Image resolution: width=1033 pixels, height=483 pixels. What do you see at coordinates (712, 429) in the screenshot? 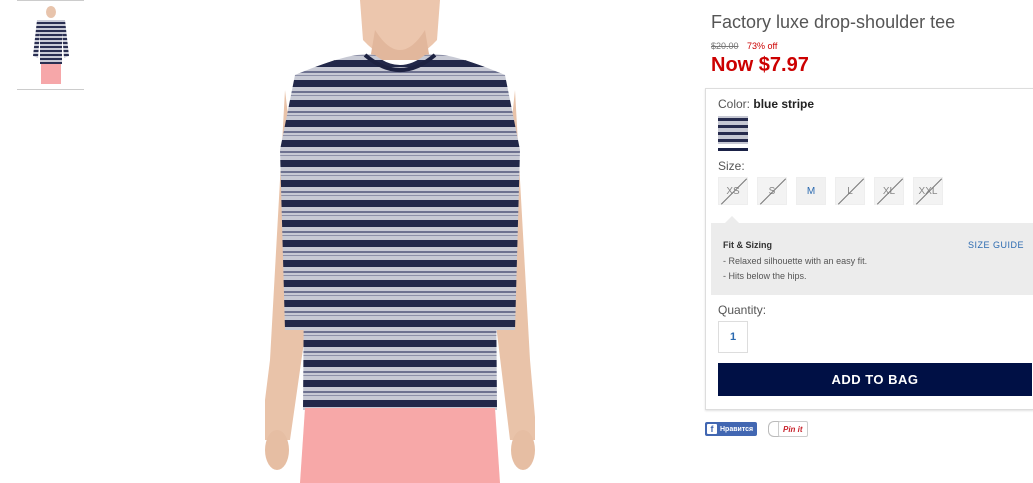
I see `facebook-icon: f` at bounding box center [712, 429].